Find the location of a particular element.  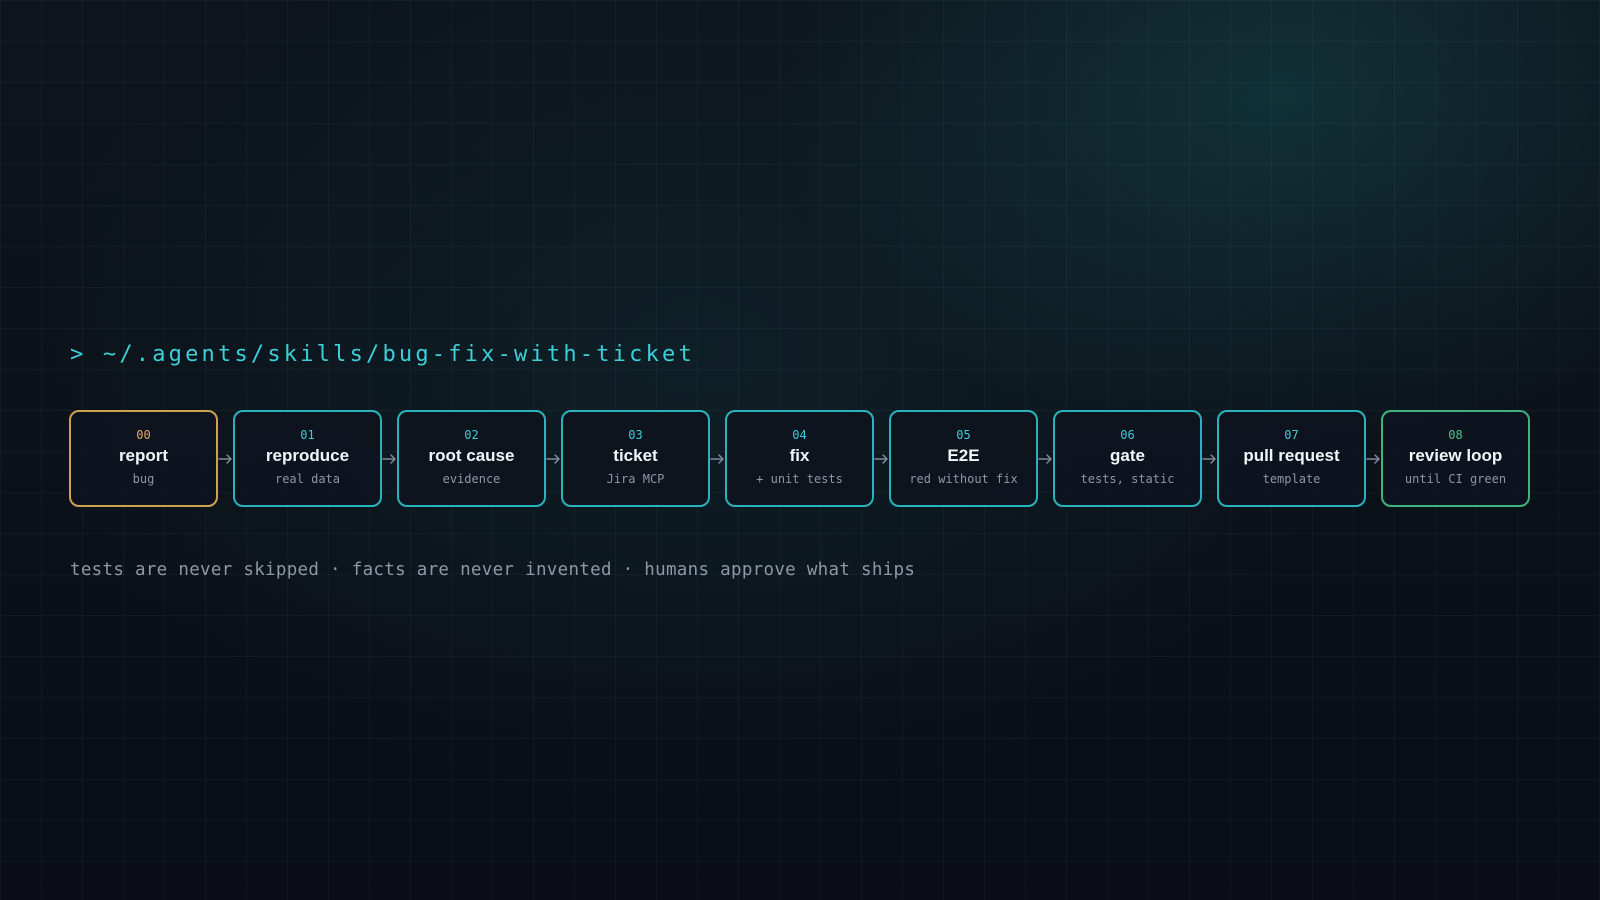

step-title: gate is located at coordinates (1127, 455).